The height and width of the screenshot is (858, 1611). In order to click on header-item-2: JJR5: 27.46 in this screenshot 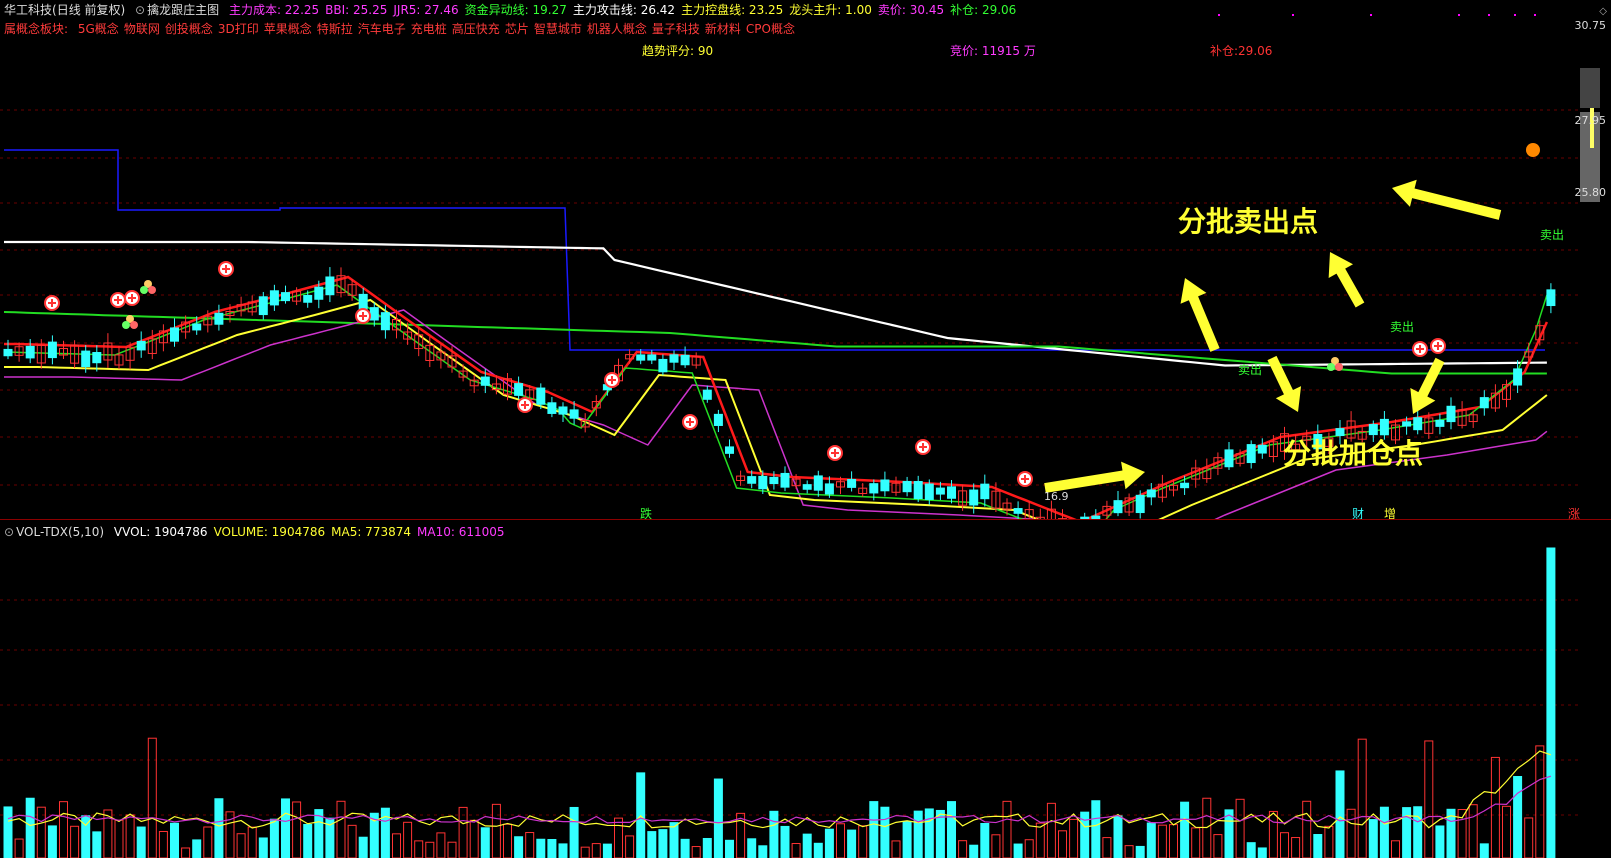, I will do `click(426, 10)`.